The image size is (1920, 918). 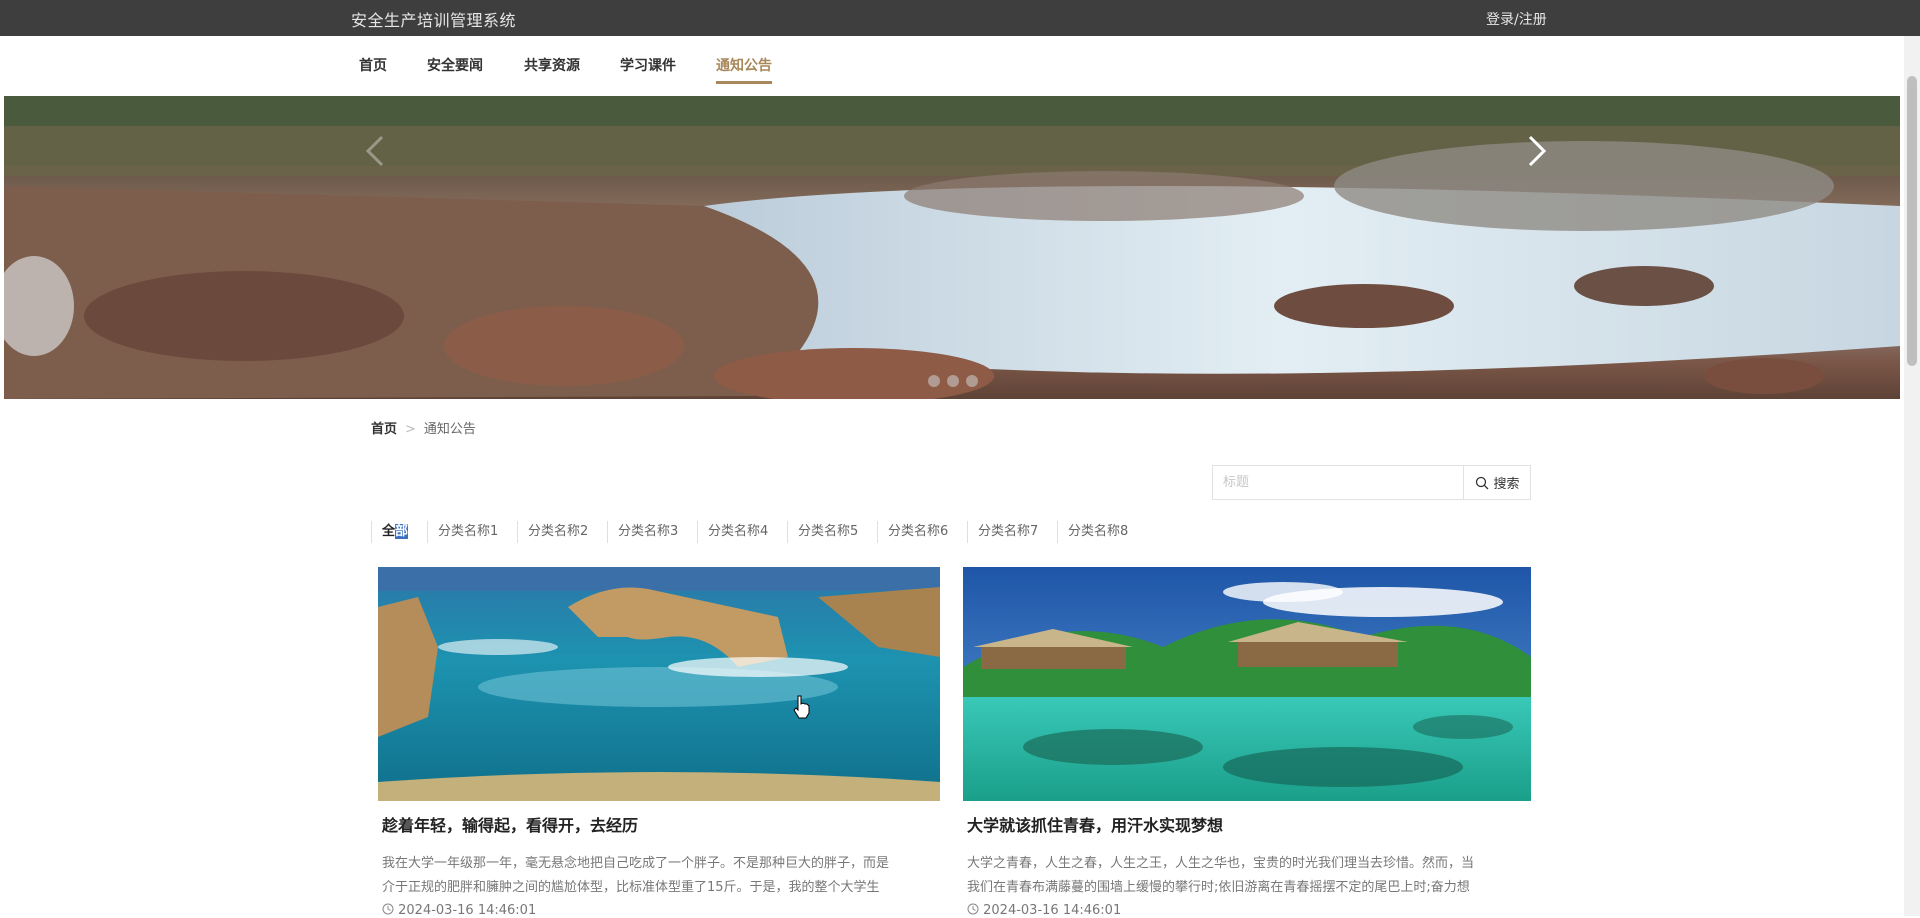 What do you see at coordinates (1912, 221) in the screenshot?
I see `scrollbar-thumb` at bounding box center [1912, 221].